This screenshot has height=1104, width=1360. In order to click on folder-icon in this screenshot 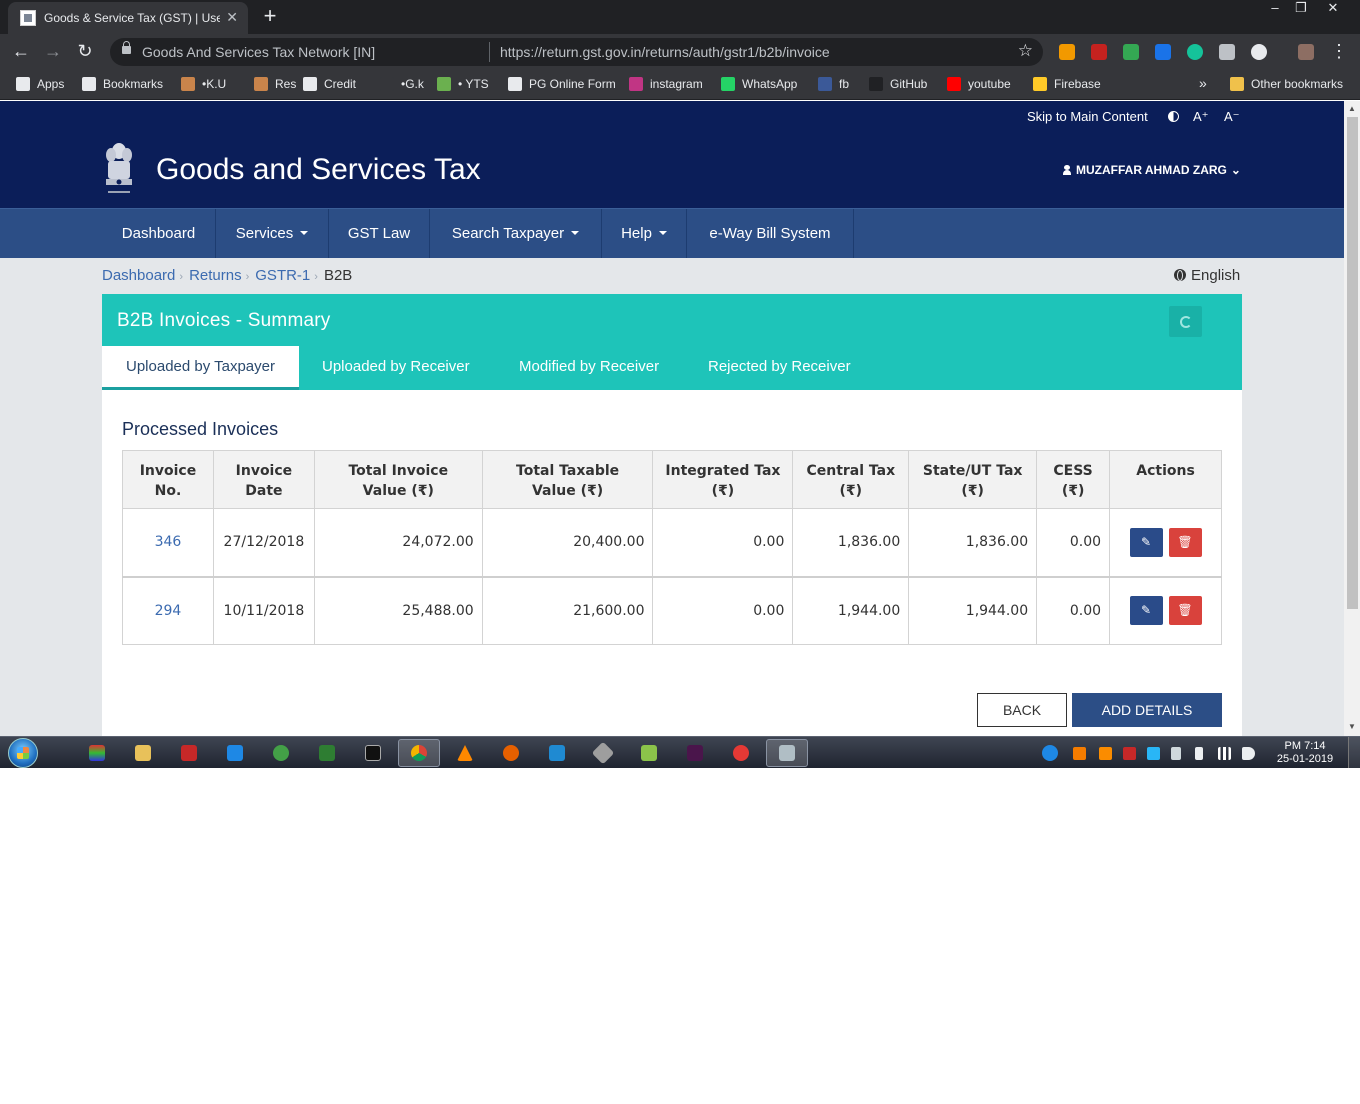, I will do `click(1237, 84)`.